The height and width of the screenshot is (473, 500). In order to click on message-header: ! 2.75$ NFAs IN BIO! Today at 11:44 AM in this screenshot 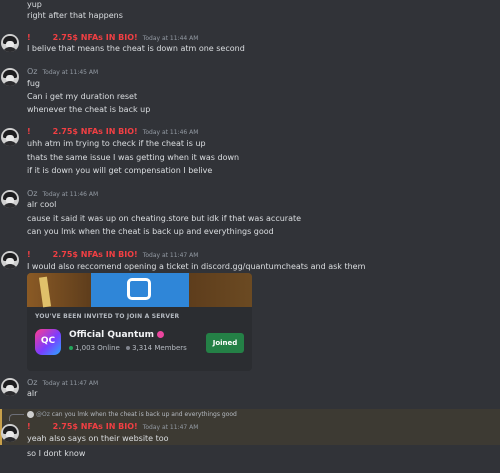, I will do `click(112, 38)`.